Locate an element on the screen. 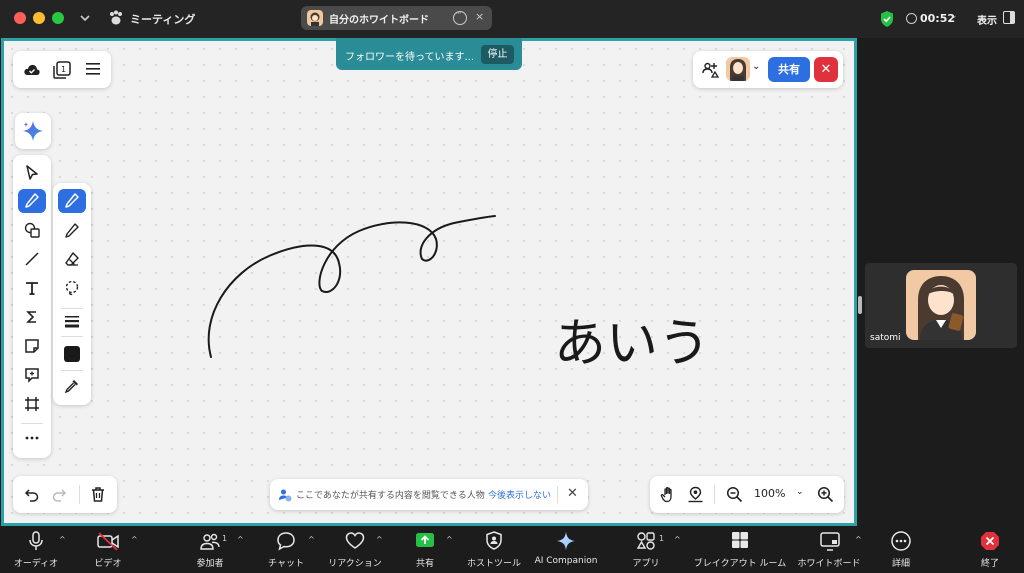 The image size is (1024, 573). apps-caret-icon: ^ is located at coordinates (677, 539).